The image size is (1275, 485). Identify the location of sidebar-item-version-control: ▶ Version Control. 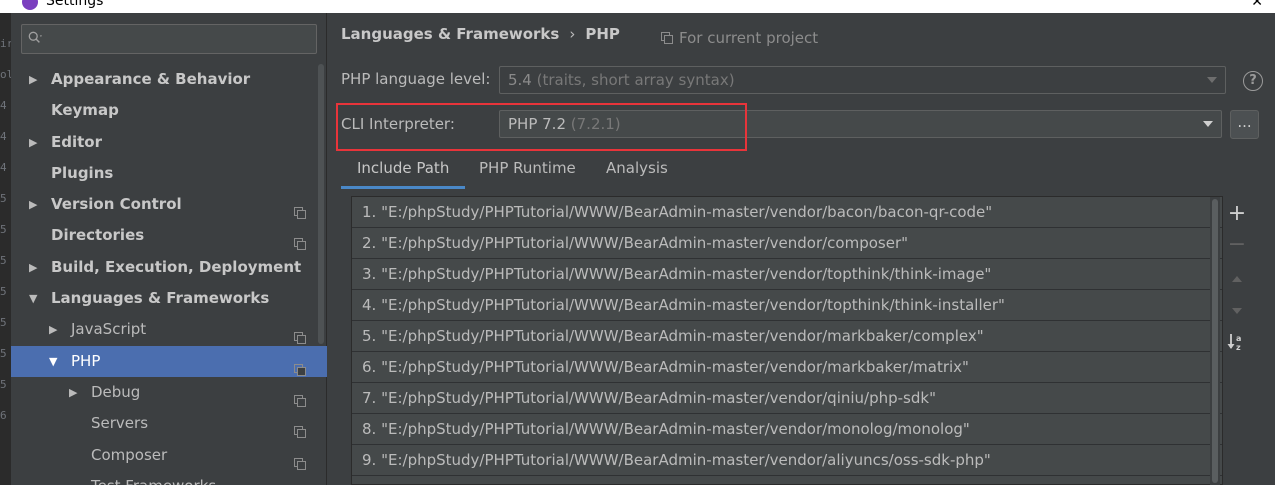
(169, 204).